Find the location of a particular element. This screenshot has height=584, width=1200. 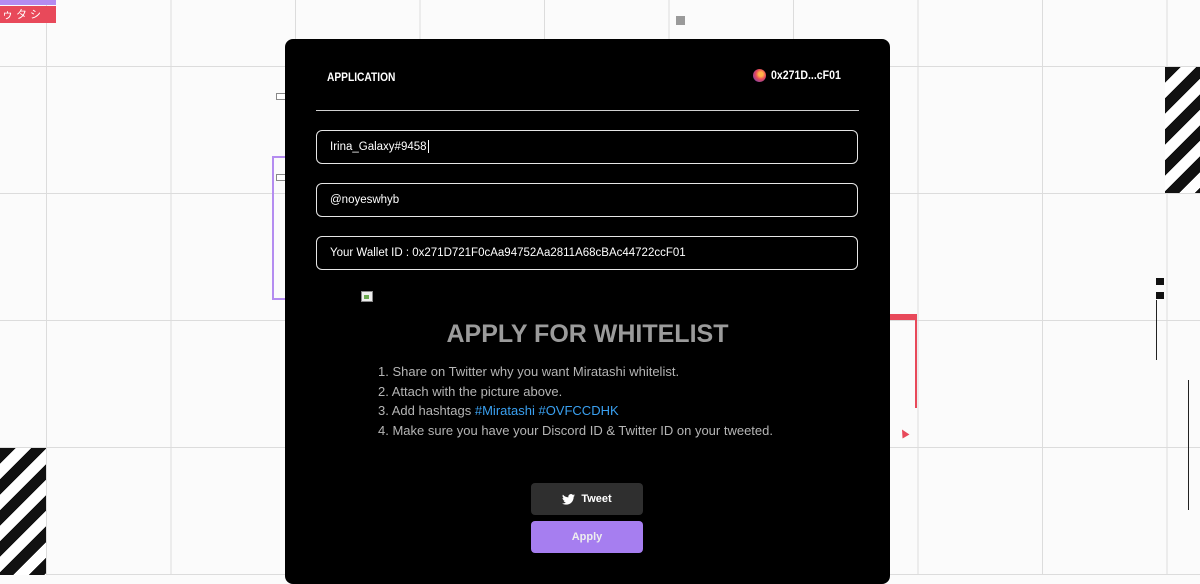

twitter-id-field: @noyeswhyb is located at coordinates (587, 200).